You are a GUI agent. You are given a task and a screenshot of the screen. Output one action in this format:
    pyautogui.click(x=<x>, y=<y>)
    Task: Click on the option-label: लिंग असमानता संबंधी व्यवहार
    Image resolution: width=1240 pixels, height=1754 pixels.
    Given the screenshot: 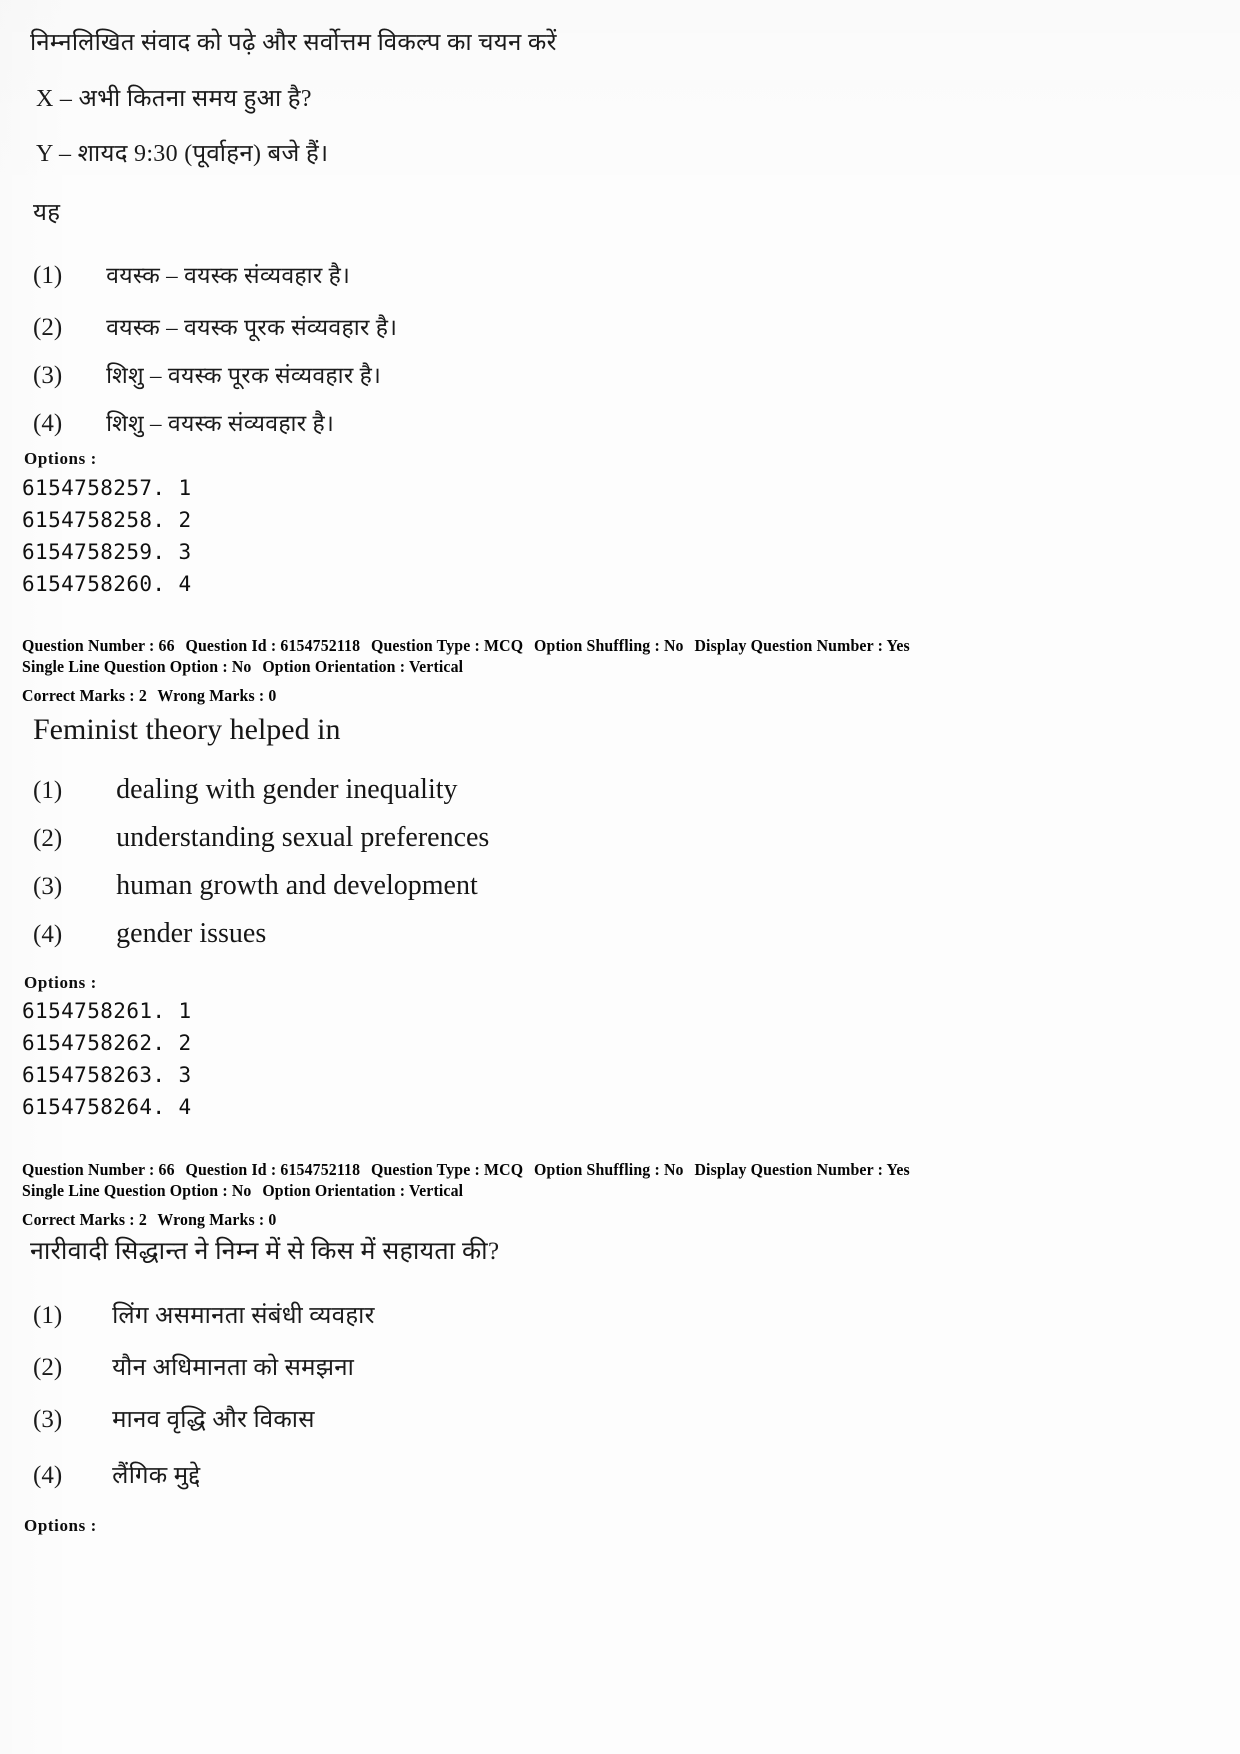 What is the action you would take?
    pyautogui.click(x=243, y=1316)
    